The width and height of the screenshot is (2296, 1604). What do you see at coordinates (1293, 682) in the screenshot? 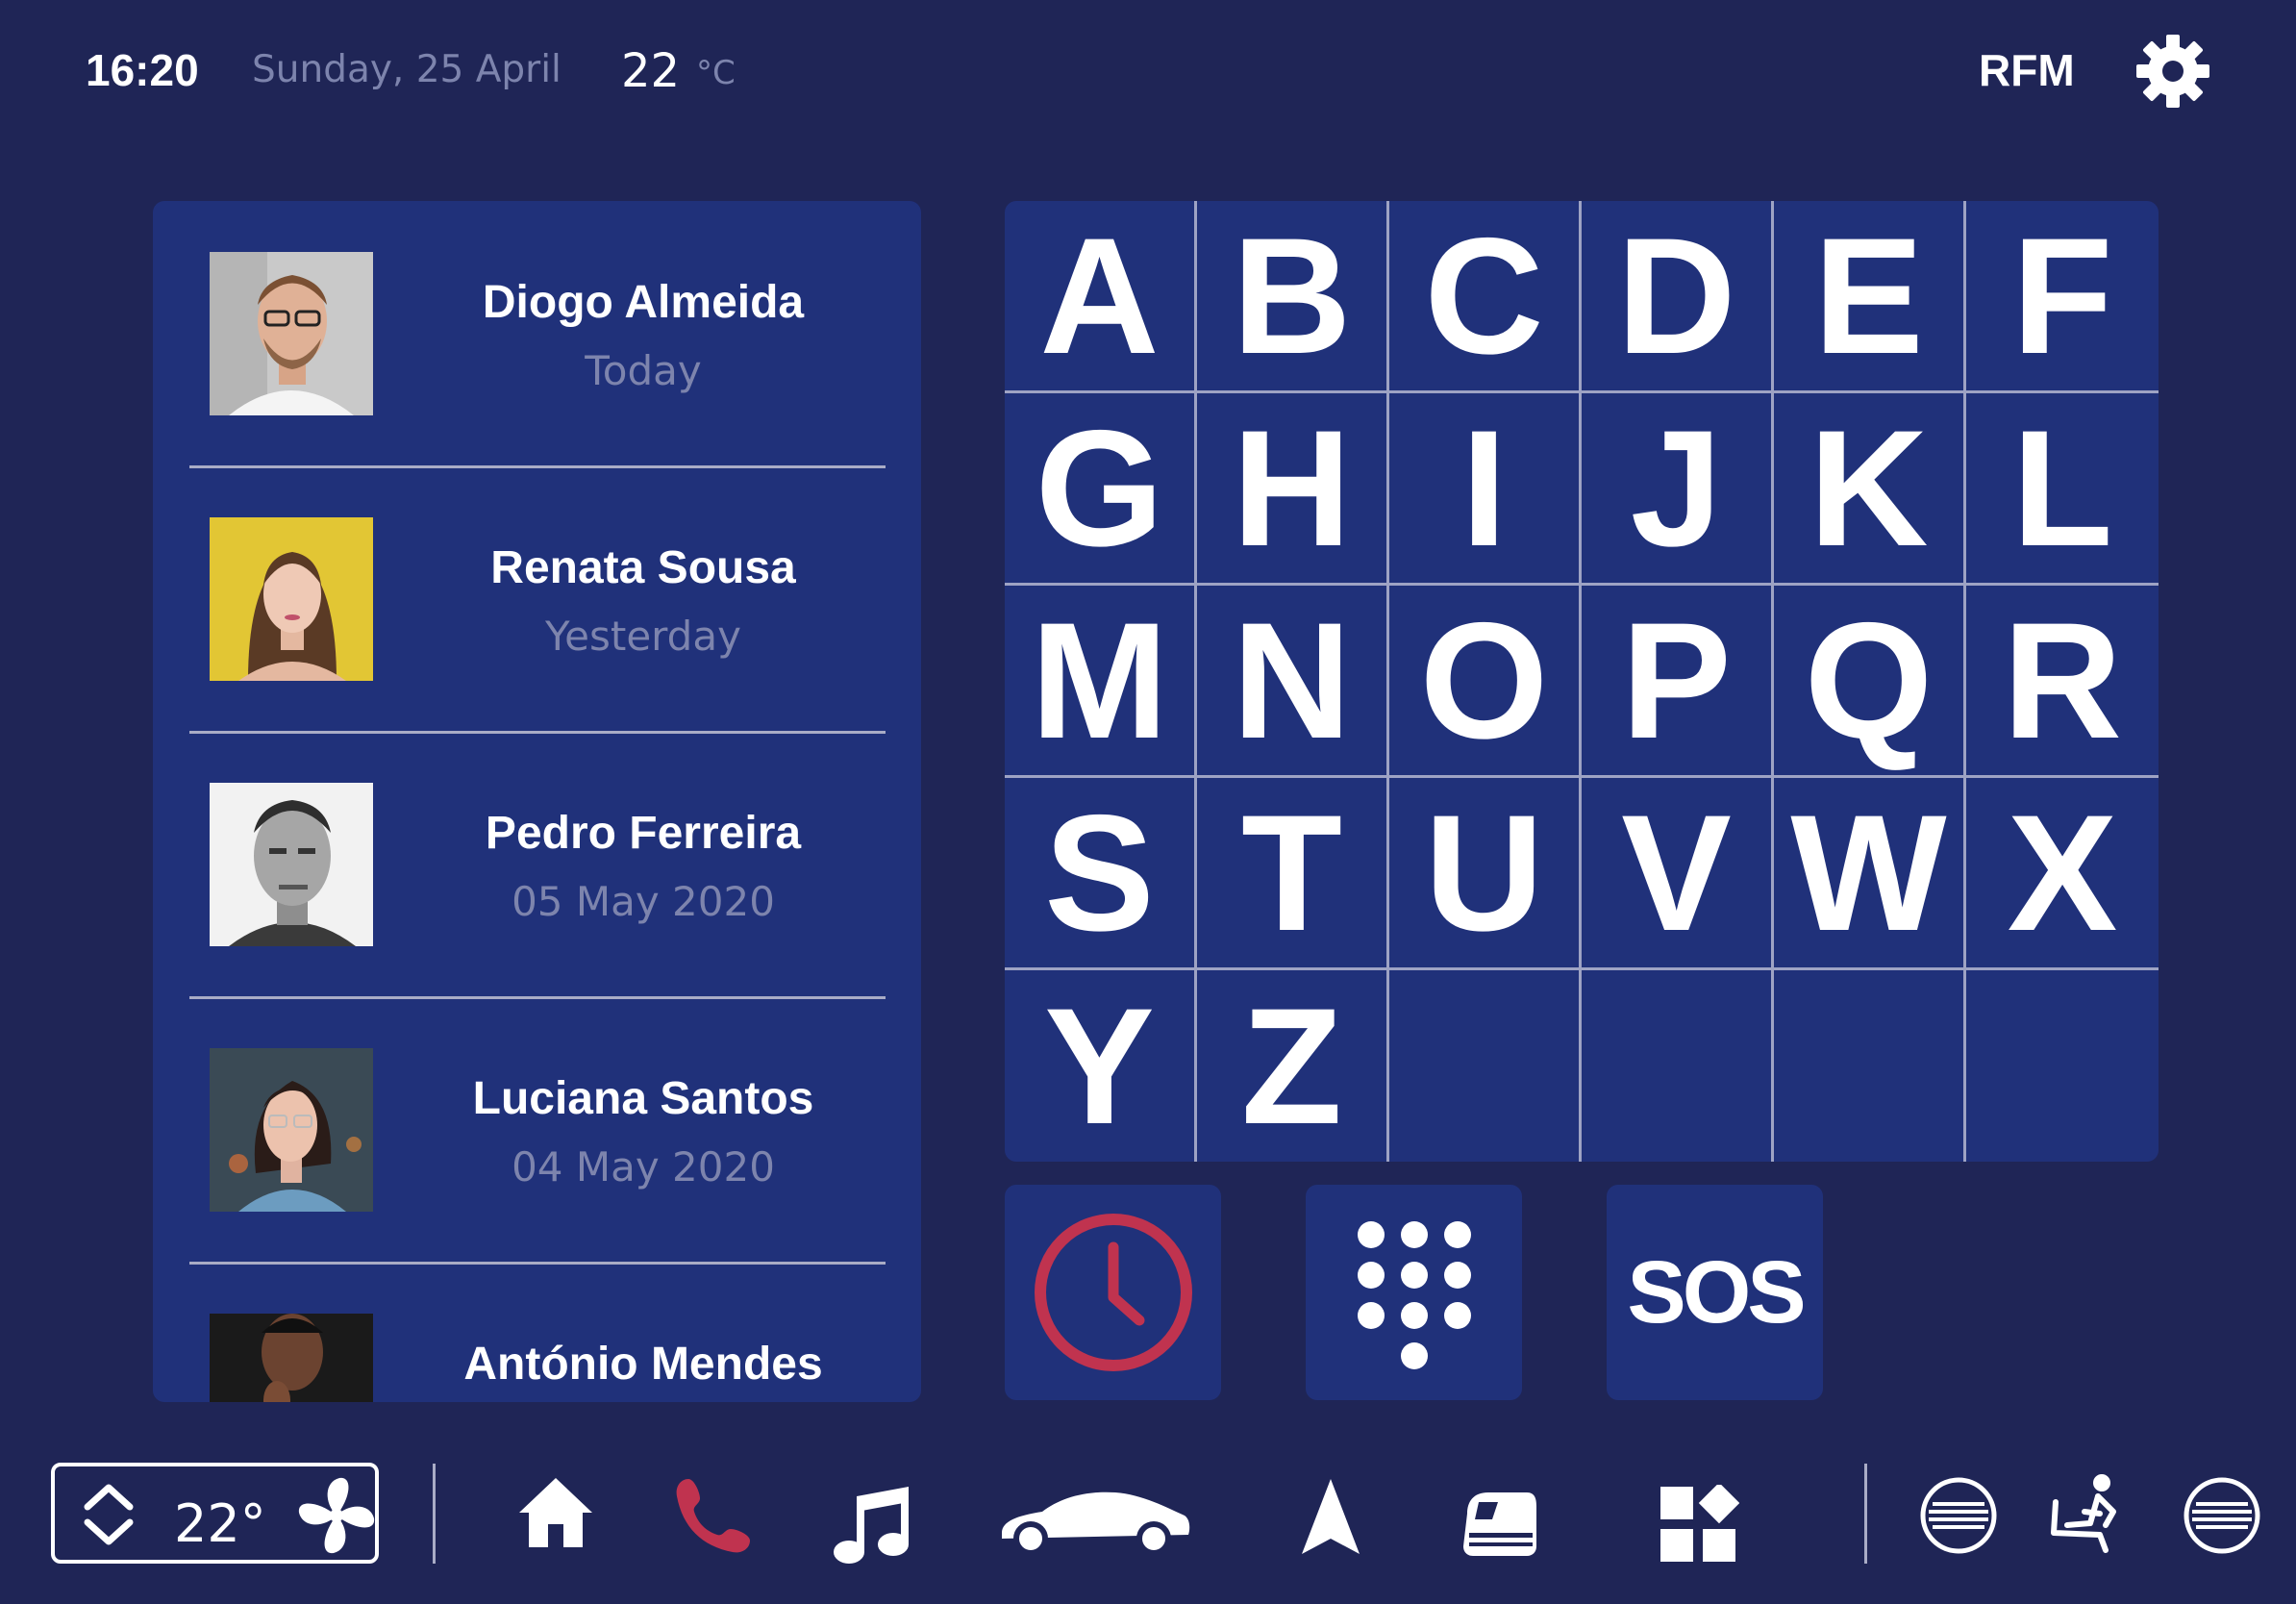
I see `key-n: N` at bounding box center [1293, 682].